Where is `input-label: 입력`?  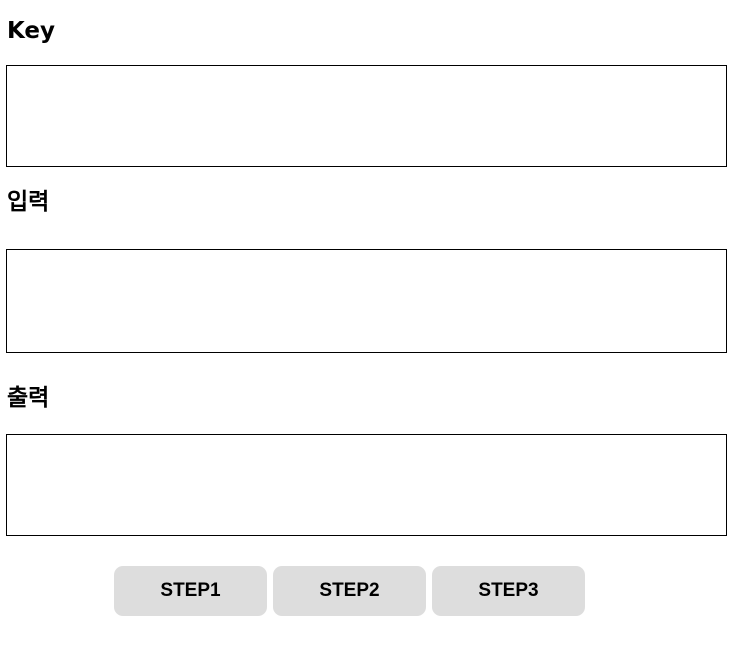 input-label: 입력 is located at coordinates (28, 202).